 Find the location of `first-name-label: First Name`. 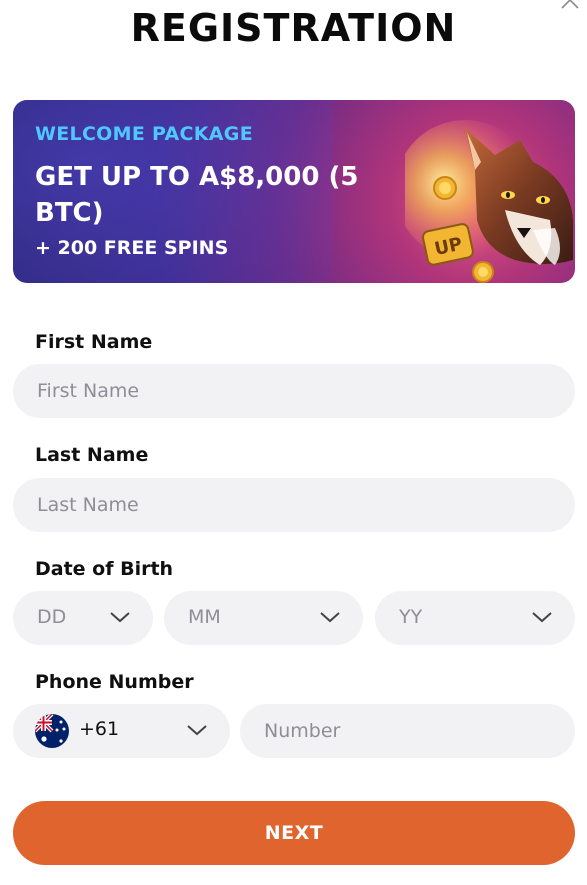

first-name-label: First Name is located at coordinates (94, 342).